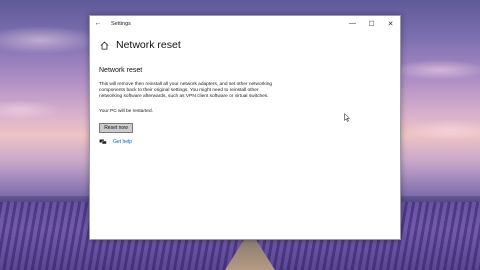 This screenshot has width=480, height=270. I want to click on back-arrow-icon: ←, so click(98, 23).